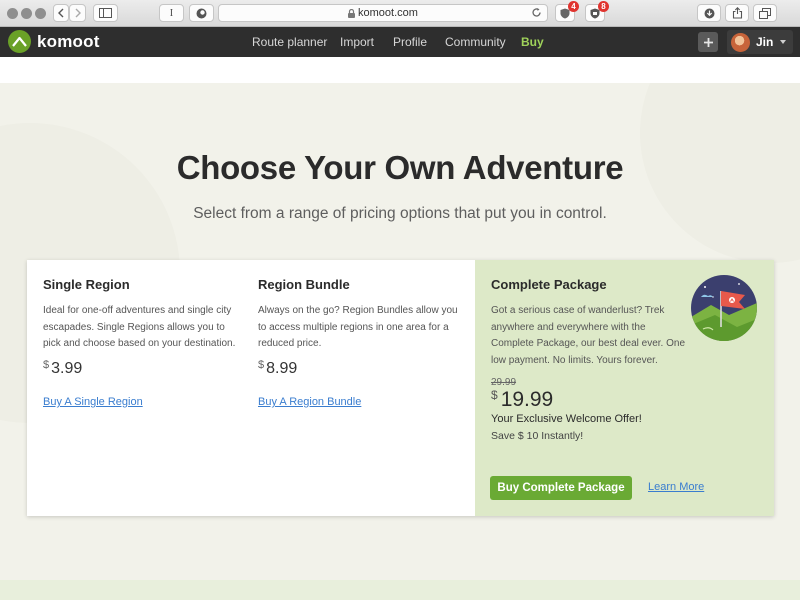  I want to click on extension-badge-count: 8, so click(603, 6).